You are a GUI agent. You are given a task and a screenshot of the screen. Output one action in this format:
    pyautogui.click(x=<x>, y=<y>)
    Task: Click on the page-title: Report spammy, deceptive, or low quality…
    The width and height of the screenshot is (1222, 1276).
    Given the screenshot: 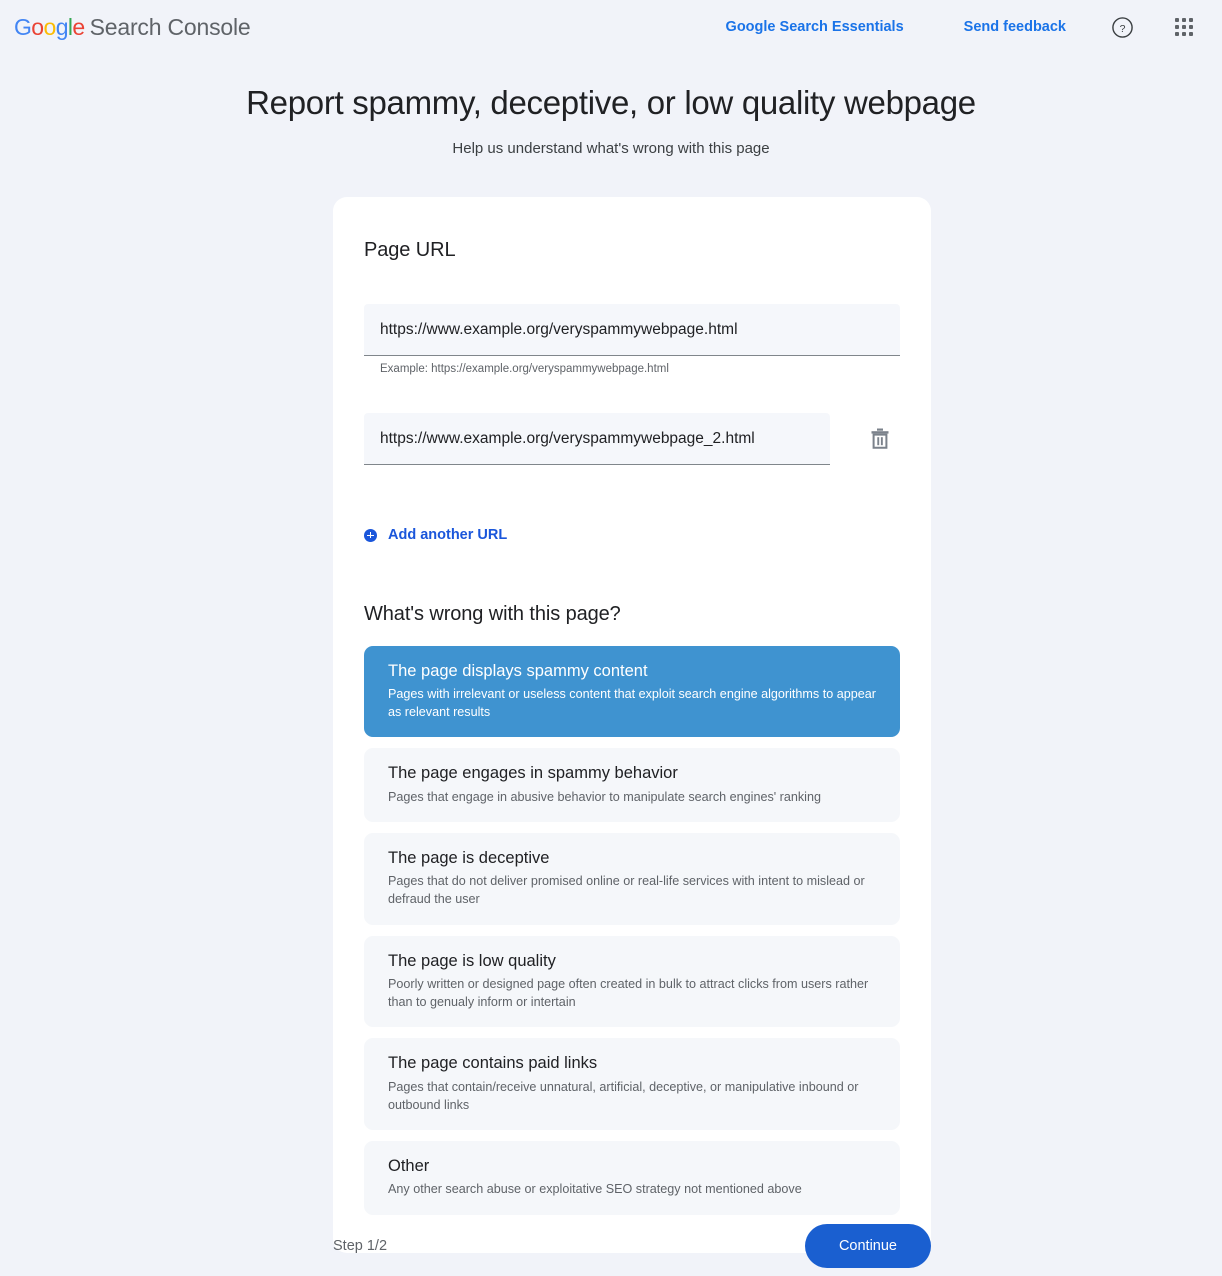 What is the action you would take?
    pyautogui.click(x=611, y=102)
    